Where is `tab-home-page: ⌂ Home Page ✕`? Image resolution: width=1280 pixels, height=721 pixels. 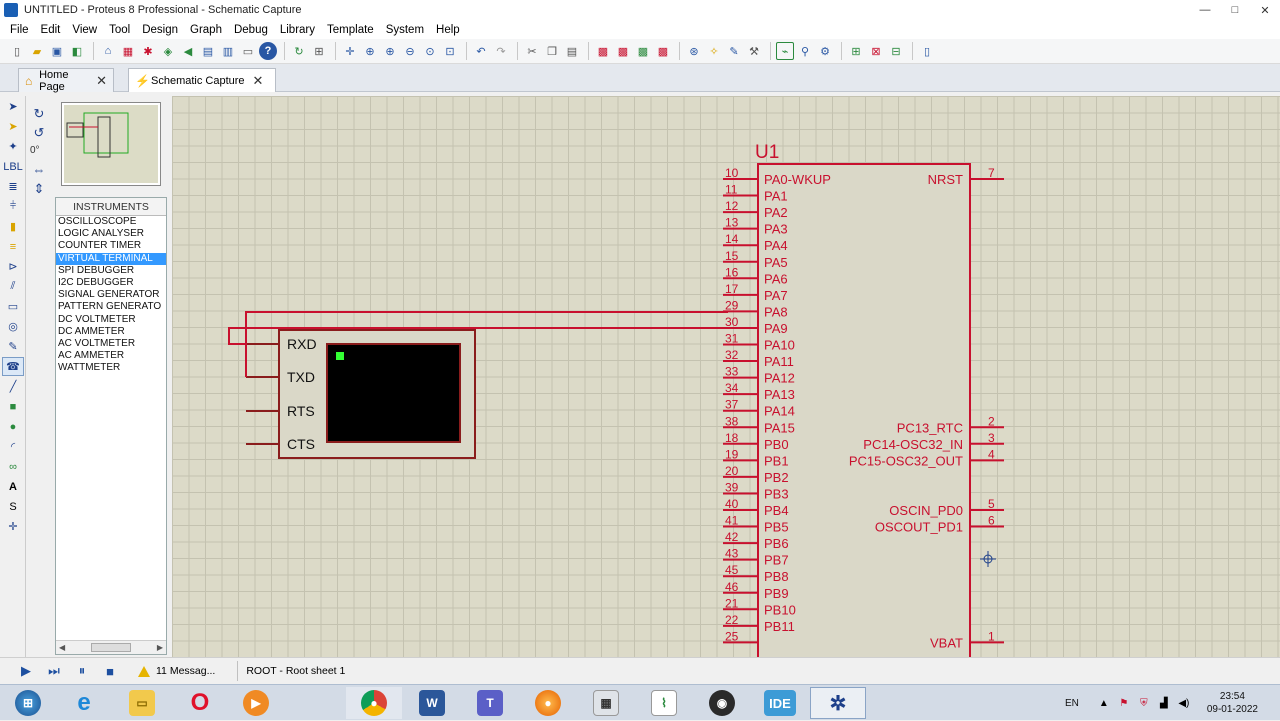
tab-home-page: ⌂ Home Page ✕ is located at coordinates (66, 80).